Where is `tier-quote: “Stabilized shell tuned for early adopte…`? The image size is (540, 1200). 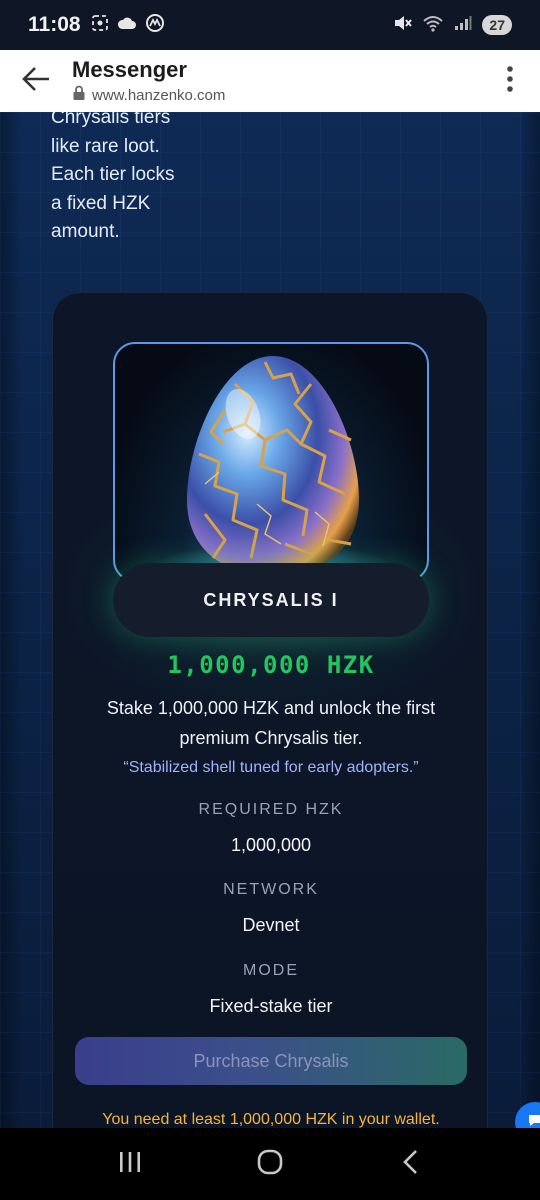 tier-quote: “Stabilized shell tuned for early adopte… is located at coordinates (271, 767).